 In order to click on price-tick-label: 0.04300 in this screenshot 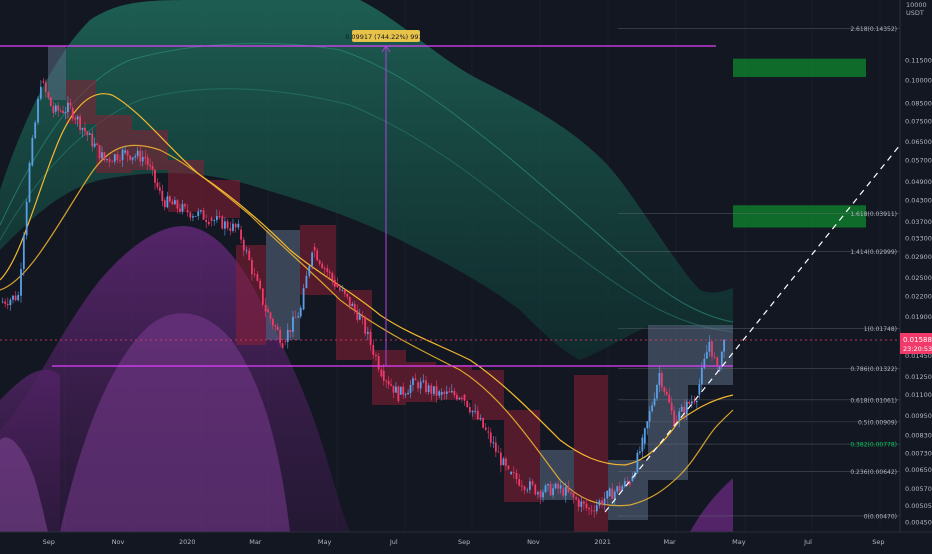, I will do `click(918, 201)`.